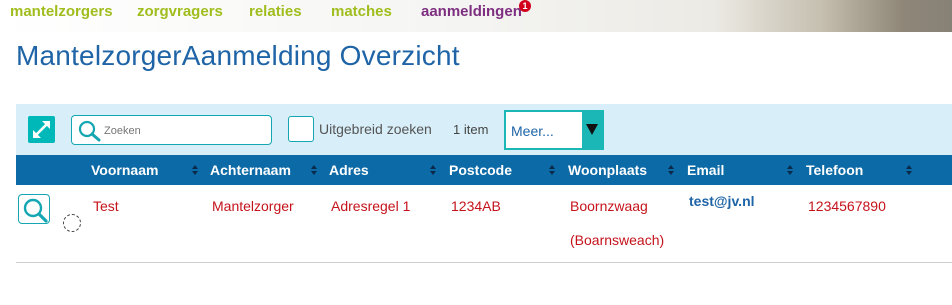 The image size is (952, 305). What do you see at coordinates (124, 170) in the screenshot?
I see `column-header-voornaam: Voornaam` at bounding box center [124, 170].